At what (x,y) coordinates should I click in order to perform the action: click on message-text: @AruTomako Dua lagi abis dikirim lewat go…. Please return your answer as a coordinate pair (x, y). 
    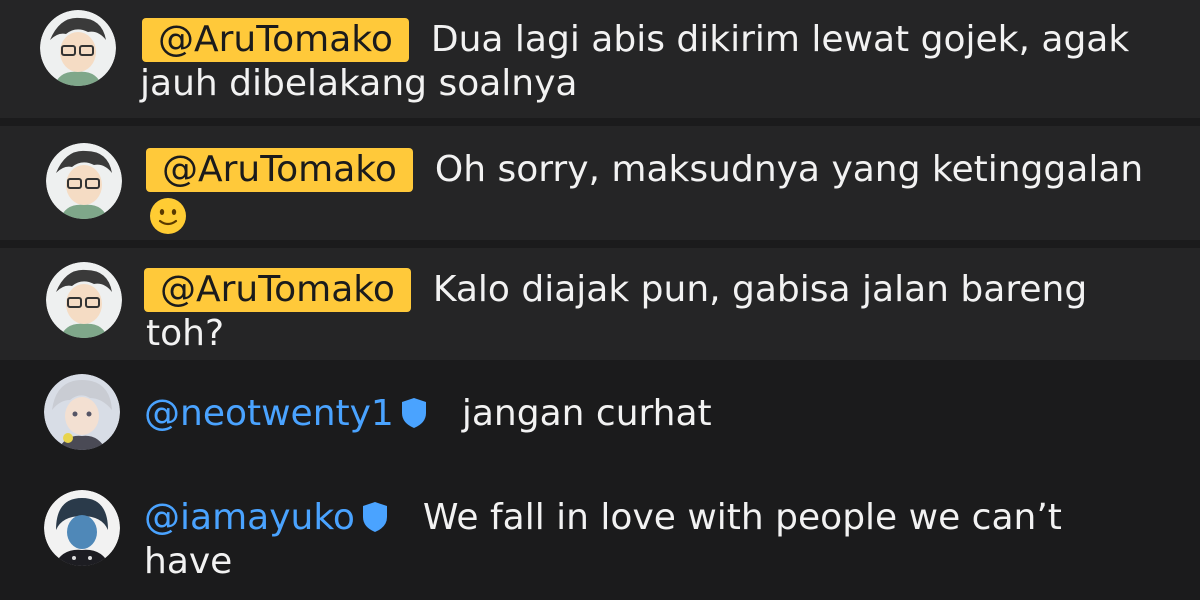
    Looking at the image, I should click on (635, 40).